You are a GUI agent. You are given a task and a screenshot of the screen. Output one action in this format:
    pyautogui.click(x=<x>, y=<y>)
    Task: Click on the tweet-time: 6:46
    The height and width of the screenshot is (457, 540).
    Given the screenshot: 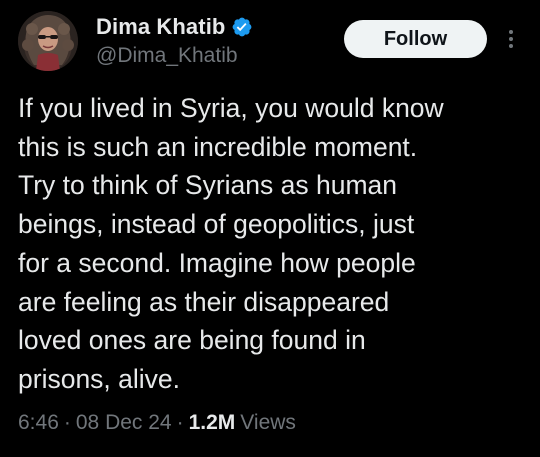 What is the action you would take?
    pyautogui.click(x=38, y=423)
    